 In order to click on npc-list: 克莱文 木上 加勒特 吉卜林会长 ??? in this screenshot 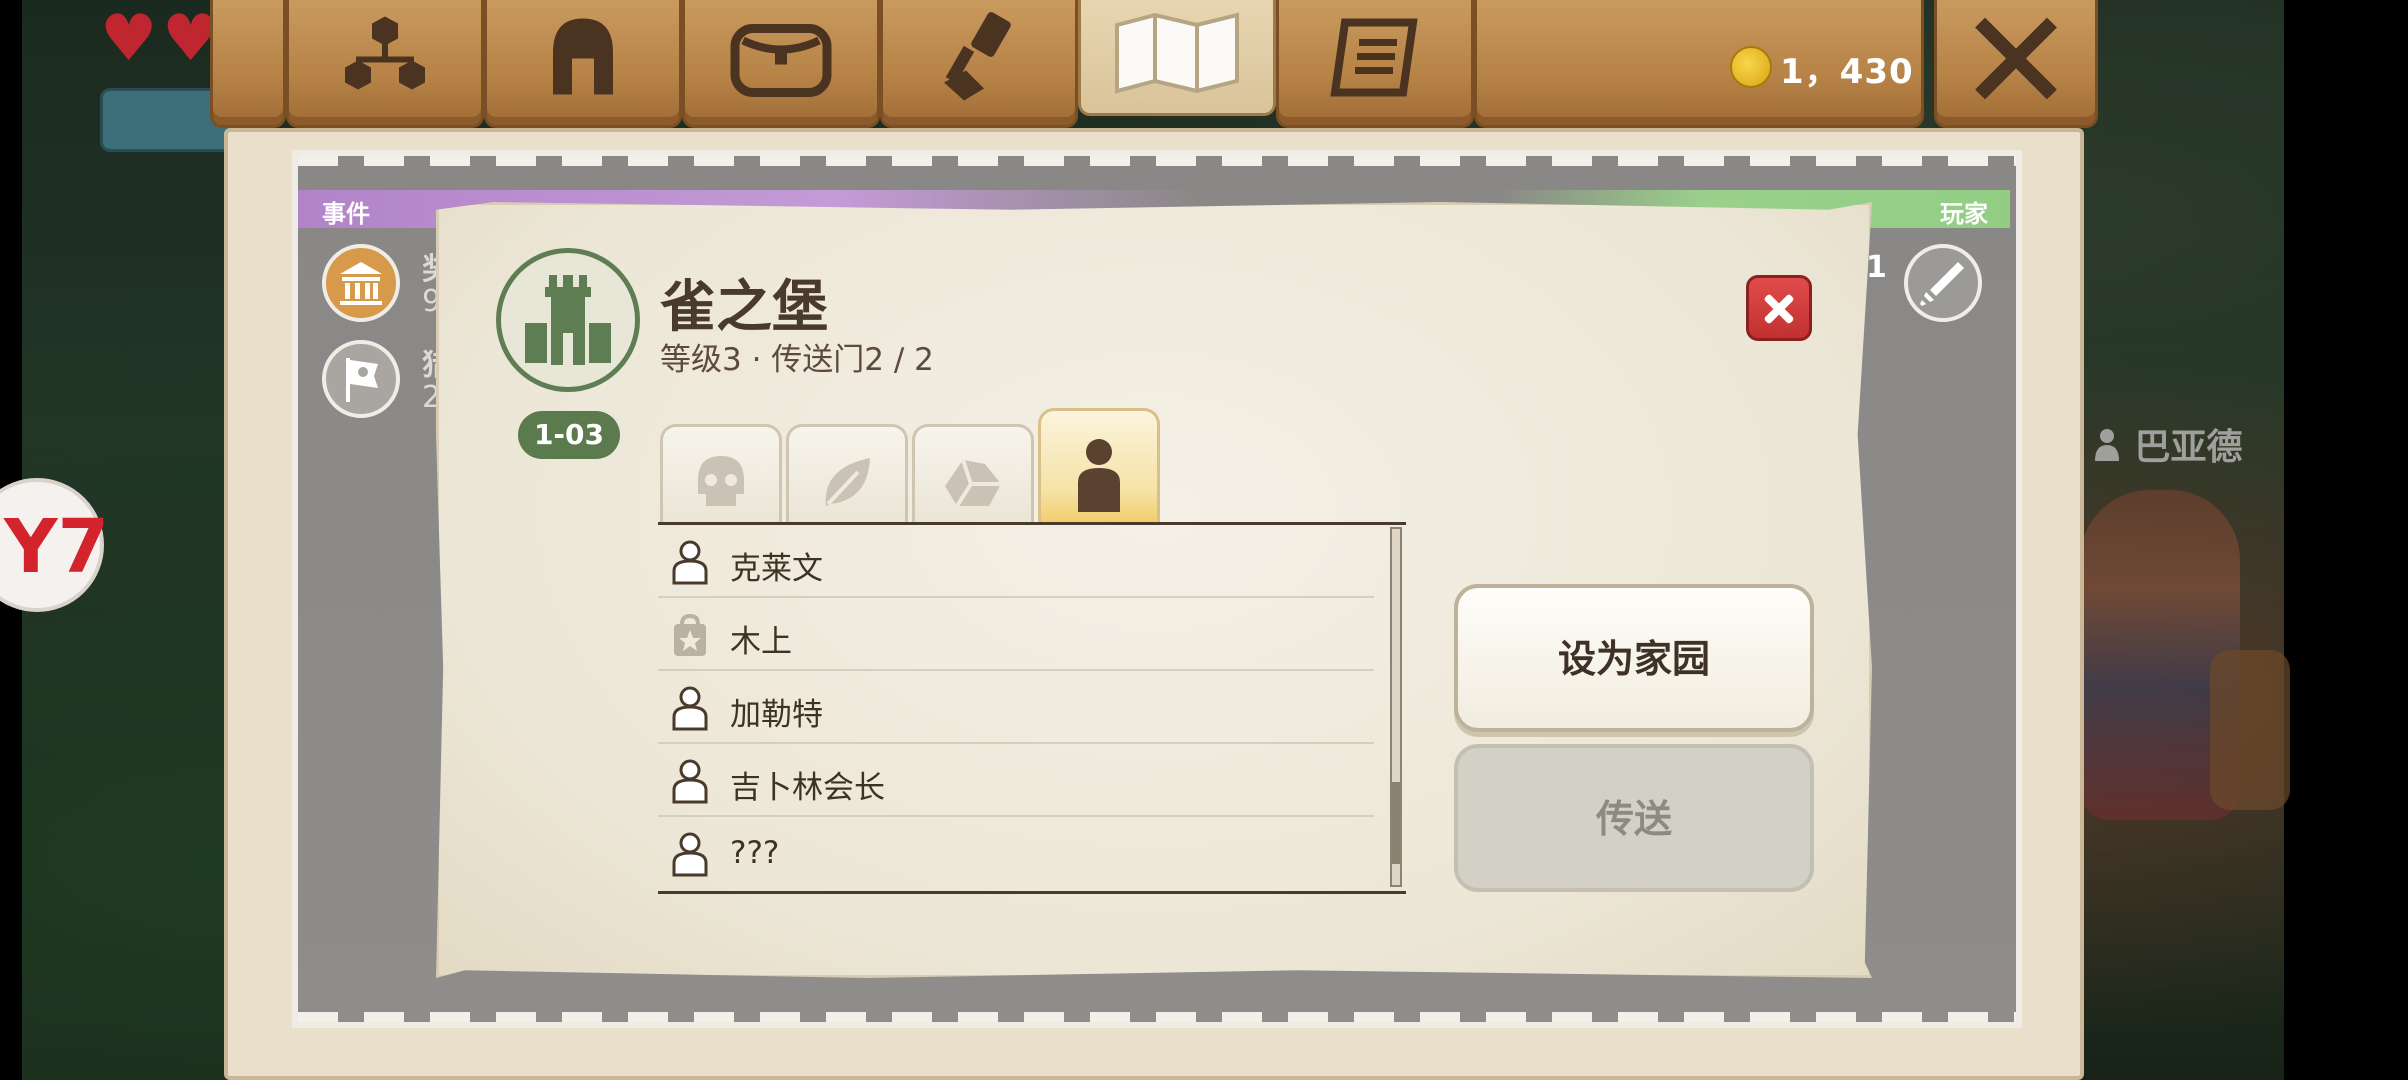, I will do `click(1032, 708)`.